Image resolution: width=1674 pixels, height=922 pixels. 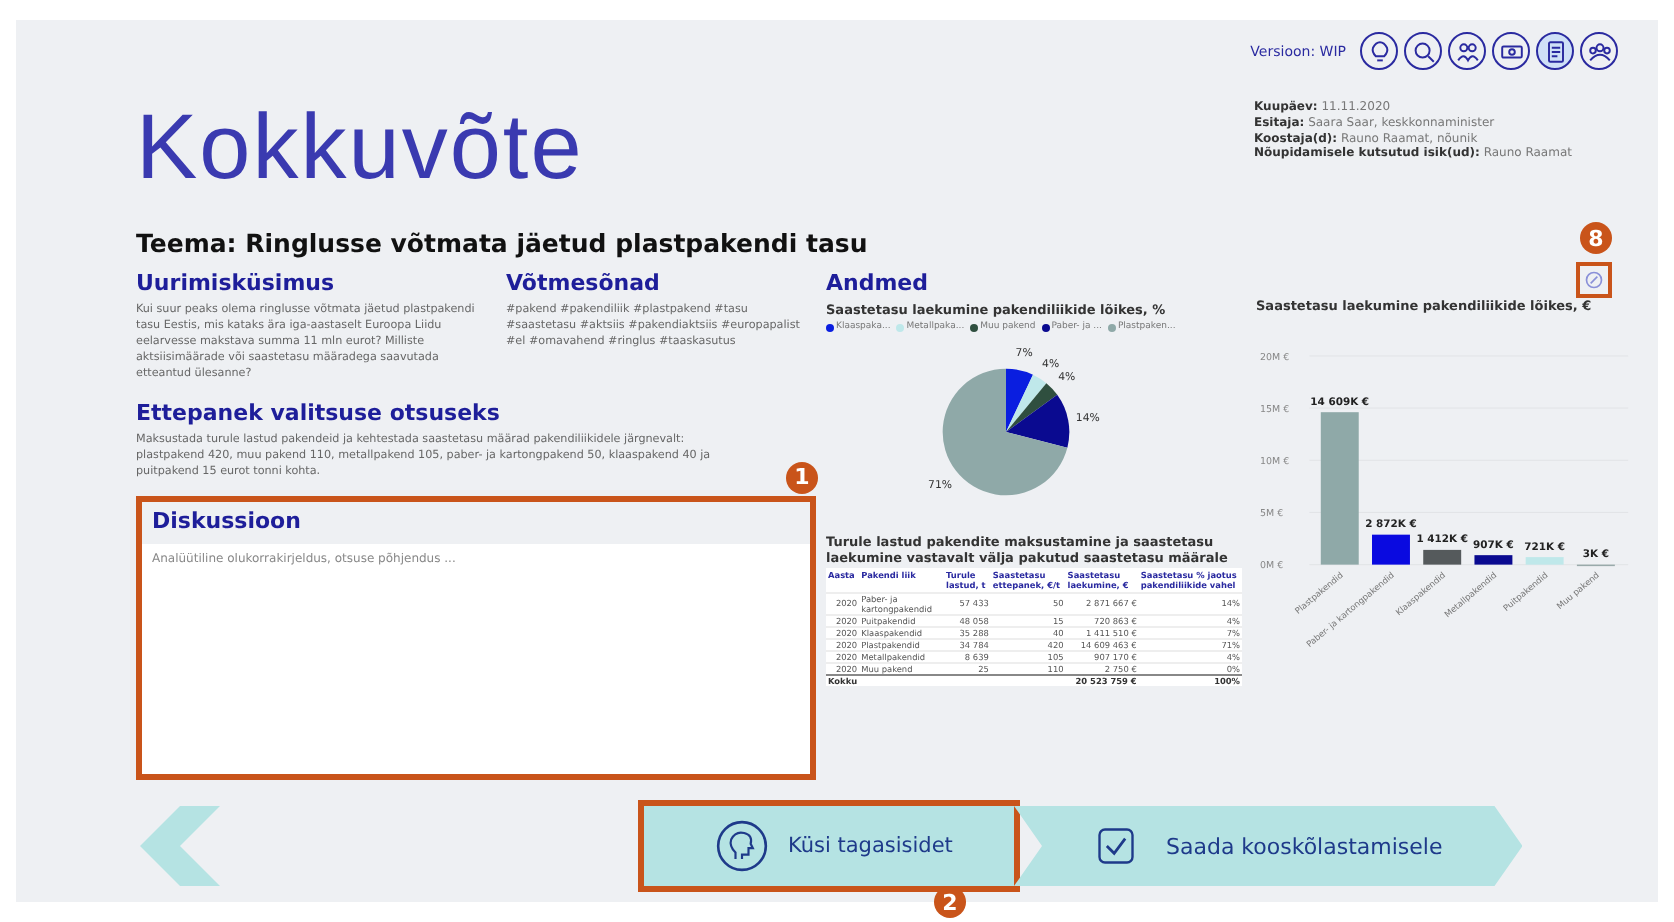 What do you see at coordinates (236, 283) in the screenshot?
I see `section-heading: Uurimisküsimus` at bounding box center [236, 283].